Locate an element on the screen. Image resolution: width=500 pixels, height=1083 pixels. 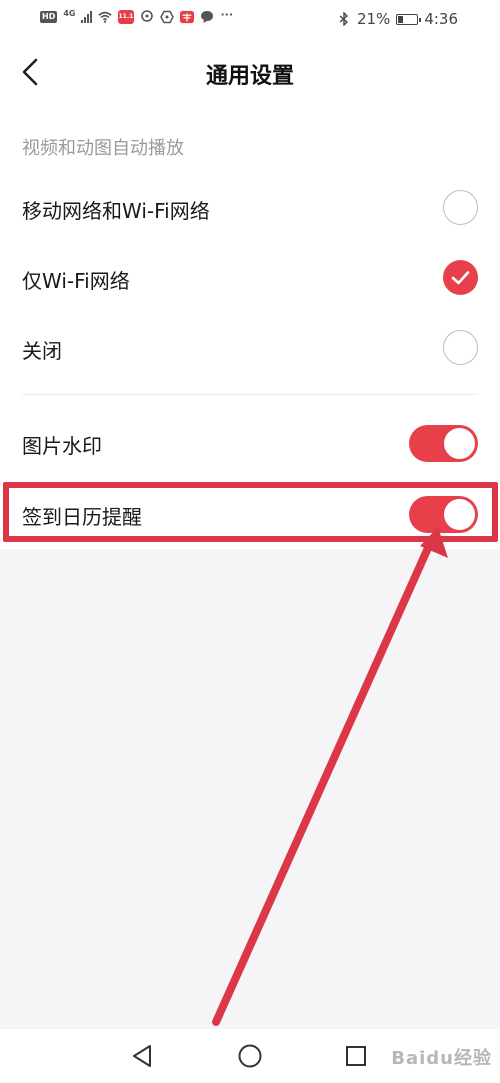
option-label: 仅Wi-Fi网络 is located at coordinates (76, 281).